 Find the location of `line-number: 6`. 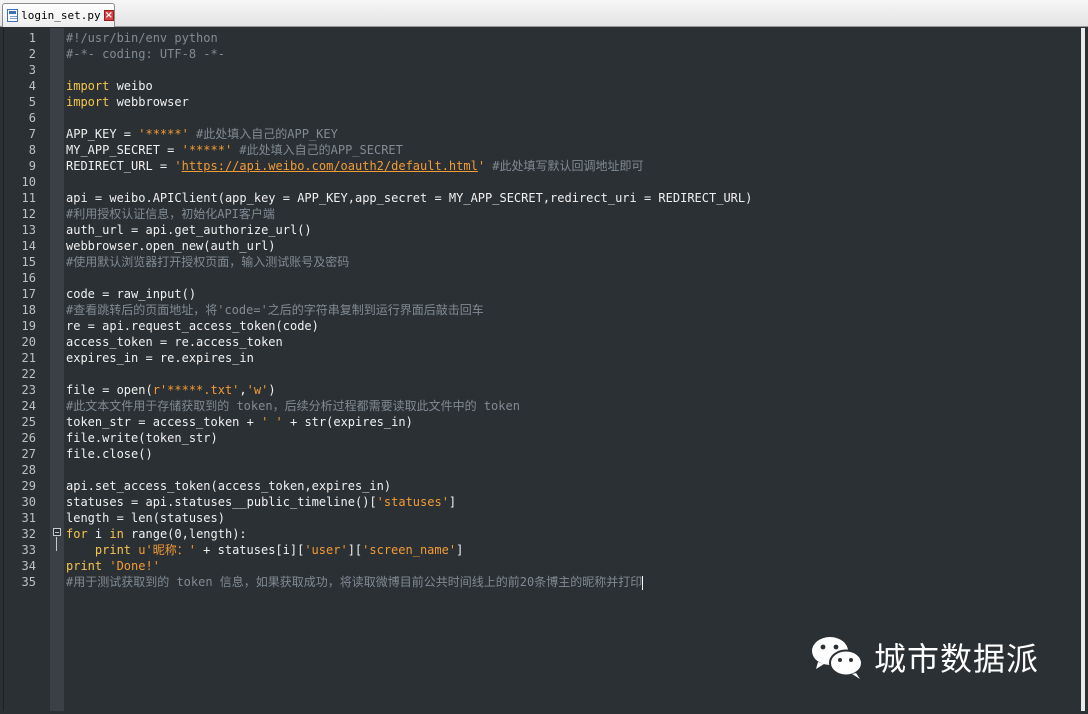

line-number: 6 is located at coordinates (32, 118).